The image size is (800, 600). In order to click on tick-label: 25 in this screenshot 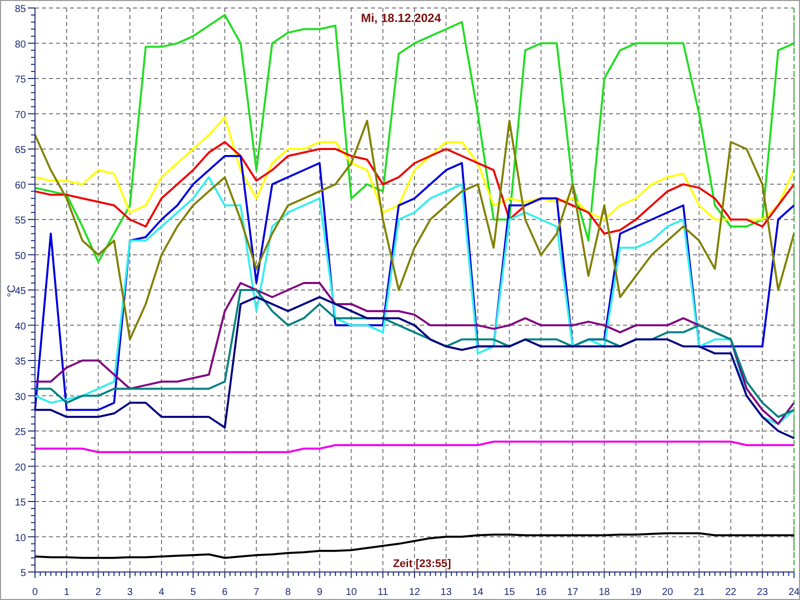, I will do `click(20, 432)`.